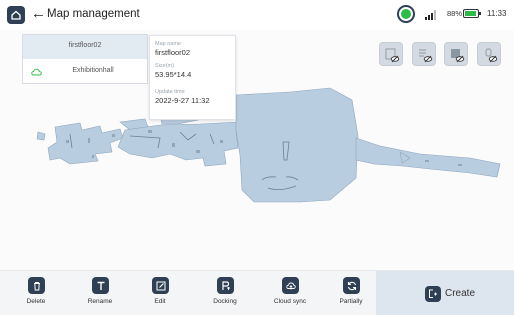 This screenshot has height=315, width=514. Describe the element at coordinates (290, 301) in the screenshot. I see `cloud-sync-label: Cloud sync` at that location.